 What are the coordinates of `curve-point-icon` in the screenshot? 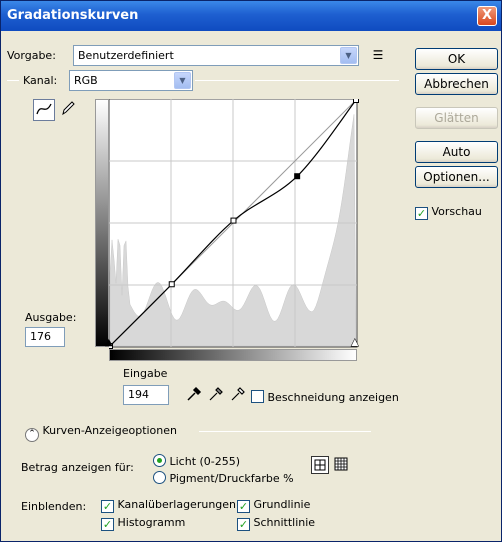 It's located at (44, 110).